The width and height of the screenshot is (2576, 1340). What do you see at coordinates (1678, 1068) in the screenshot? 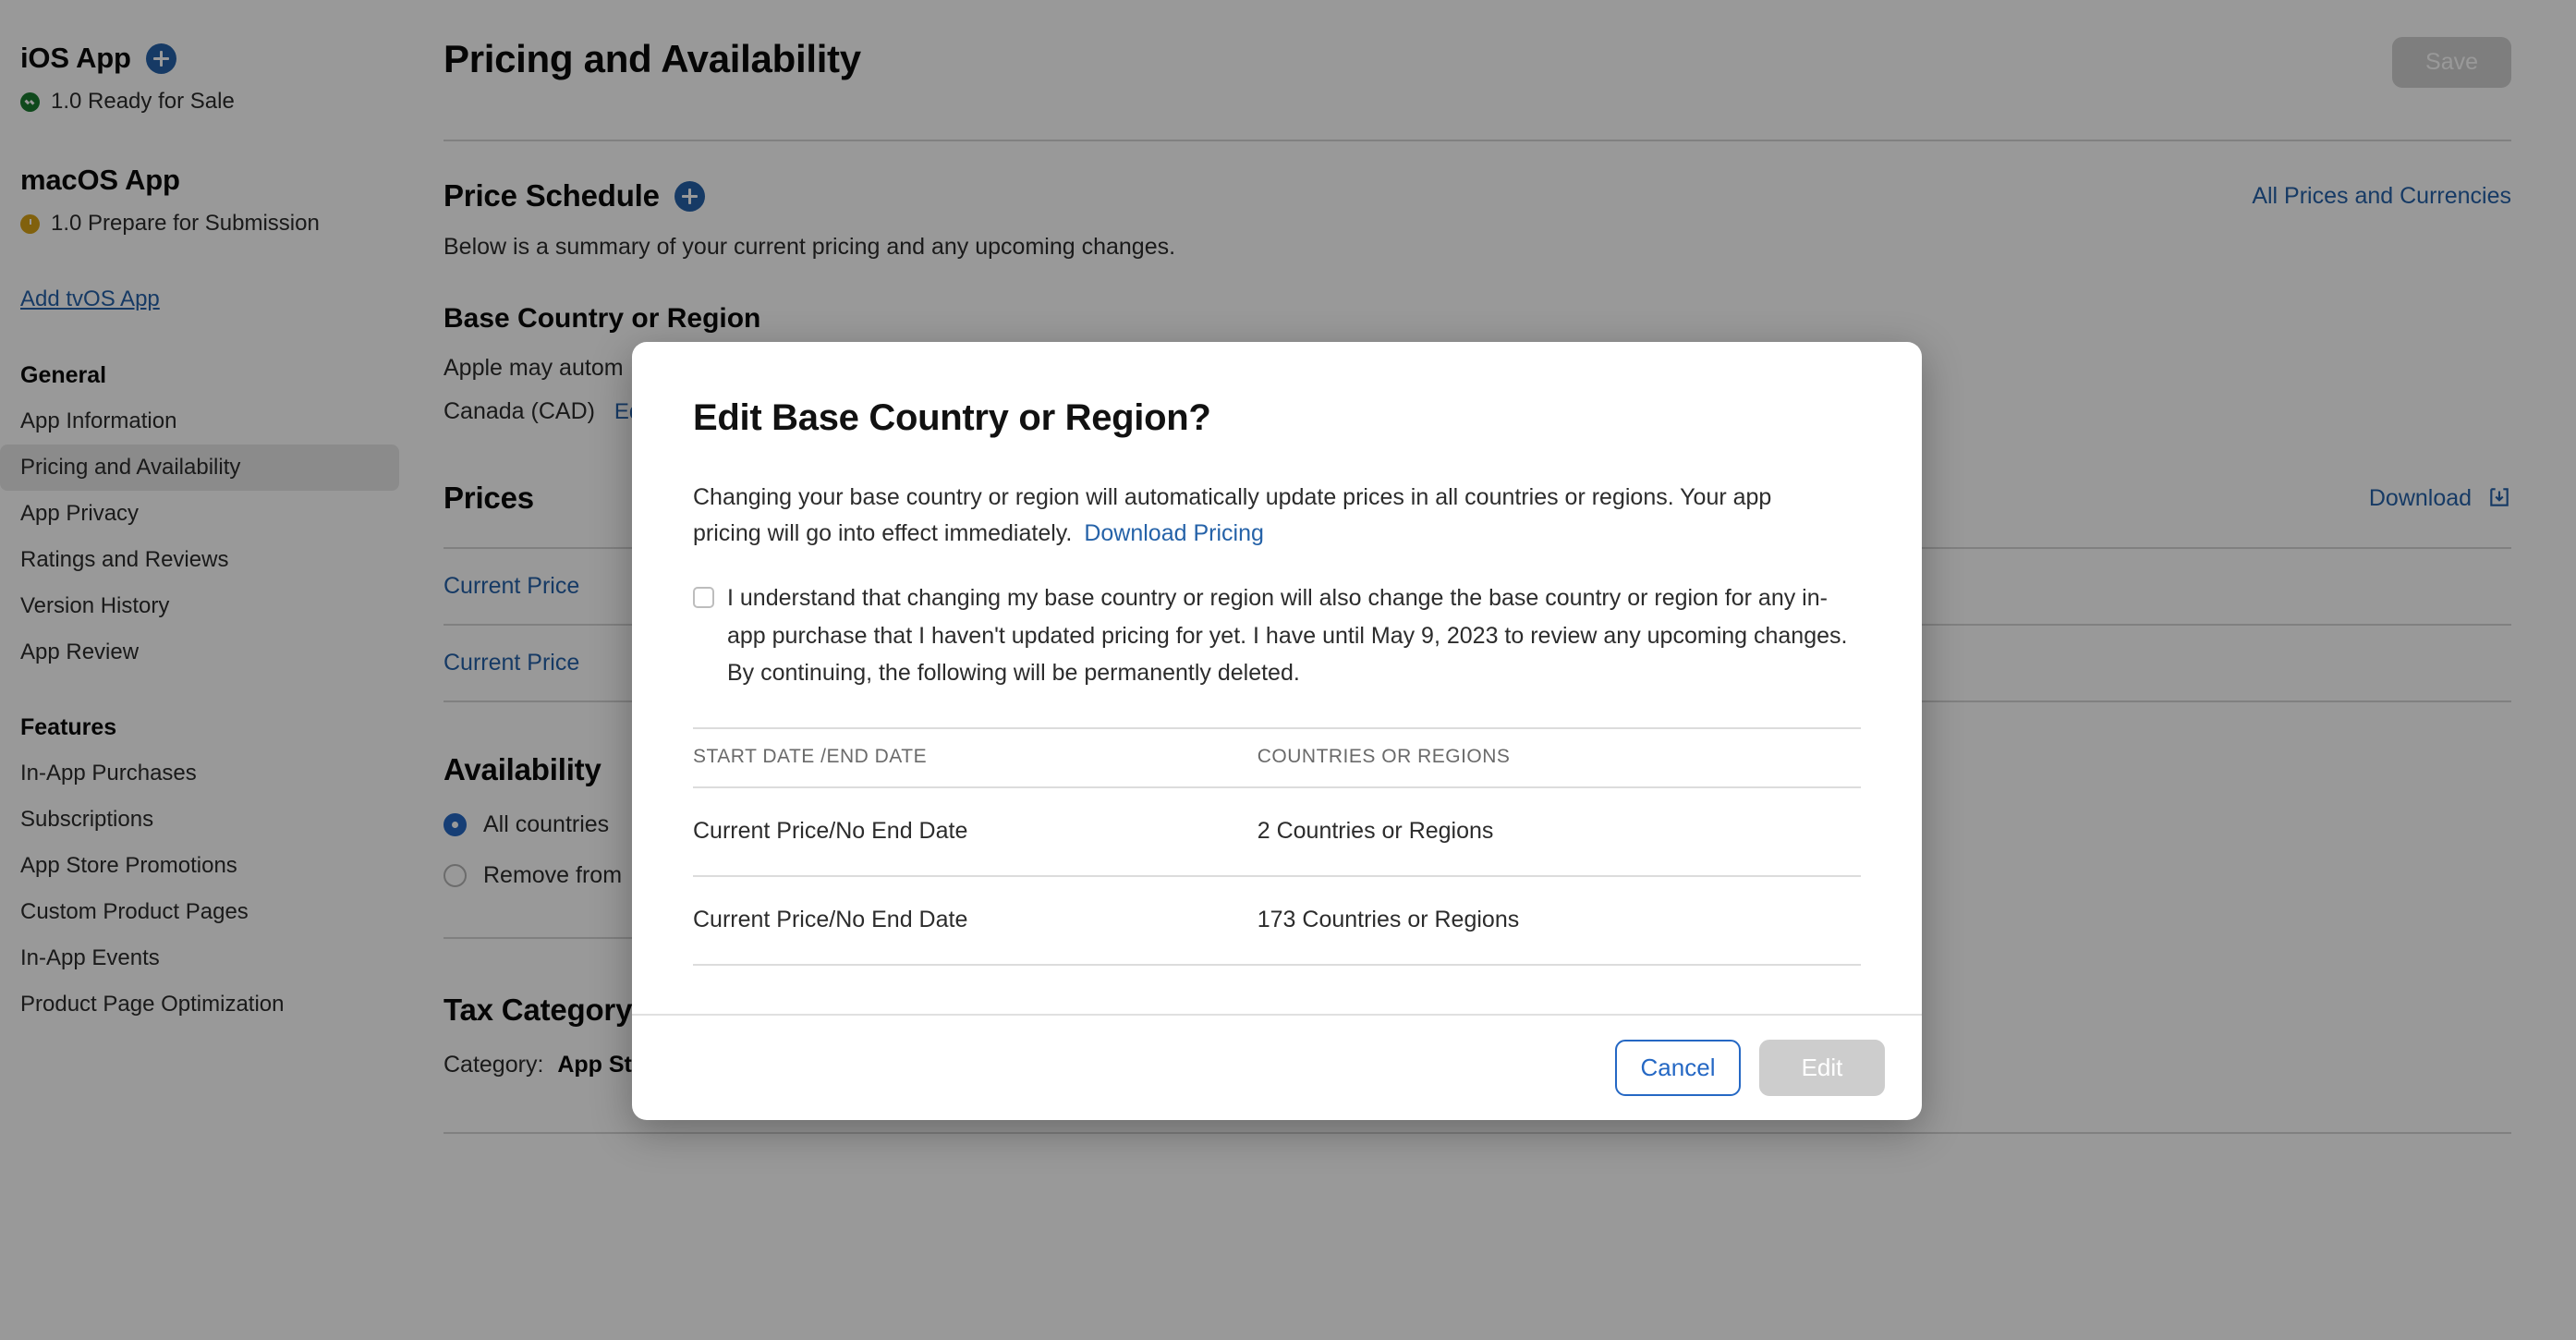
I see `cancel-button: Cancel` at bounding box center [1678, 1068].